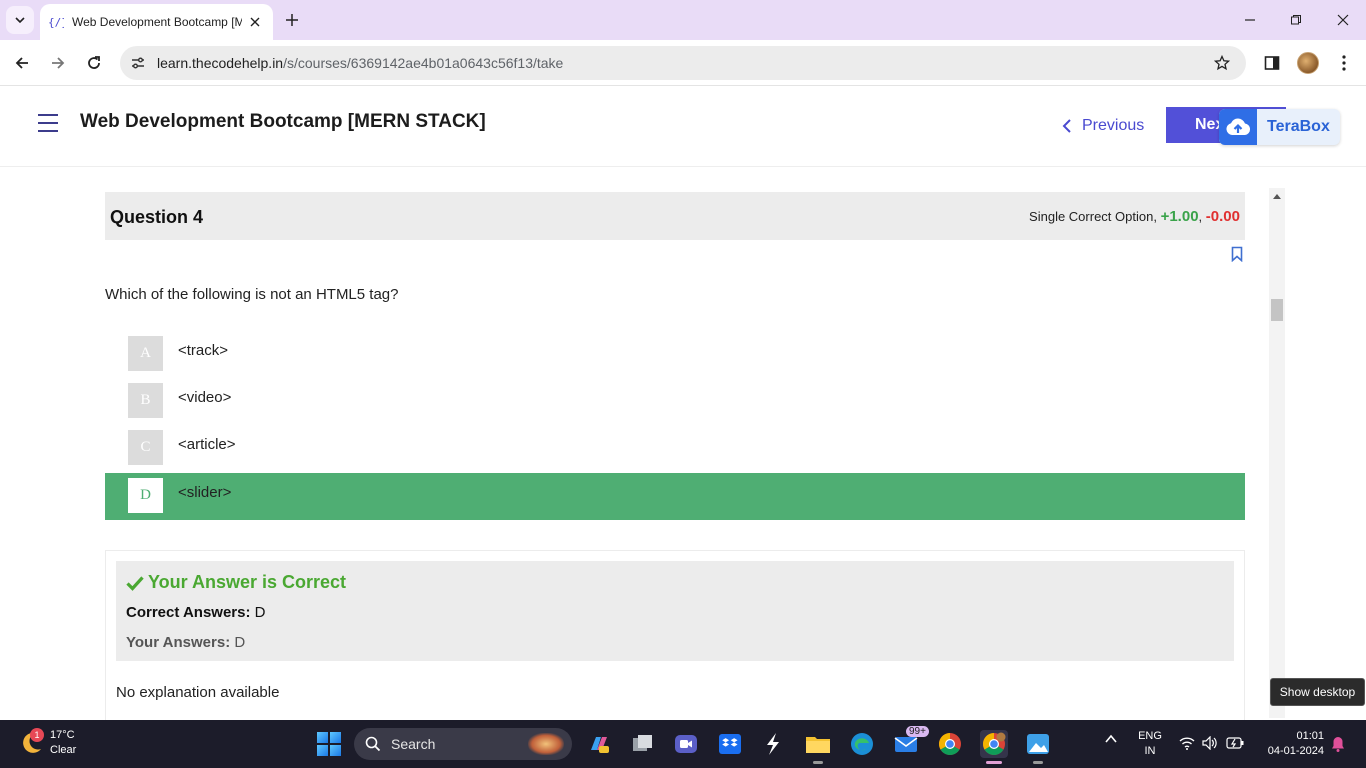  Describe the element at coordinates (198, 692) in the screenshot. I see `explanation-text: No explanation available` at that location.